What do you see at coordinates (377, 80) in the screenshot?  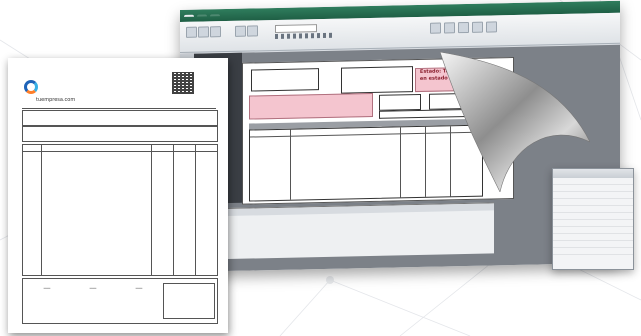 I see `header-cell-center` at bounding box center [377, 80].